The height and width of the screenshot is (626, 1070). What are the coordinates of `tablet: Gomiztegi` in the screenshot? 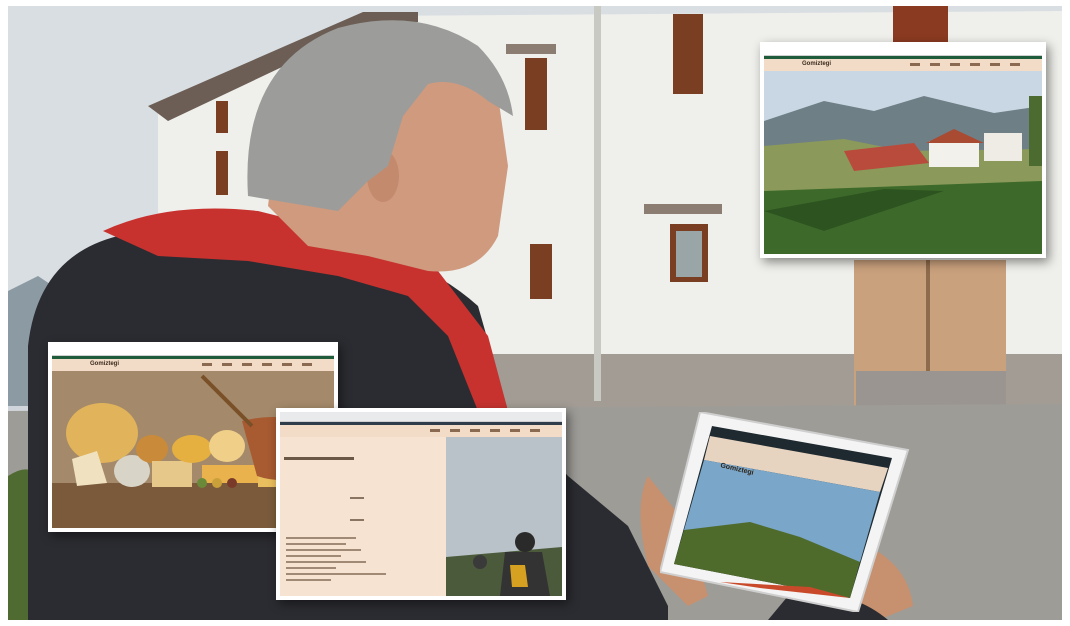 It's located at (785, 512).